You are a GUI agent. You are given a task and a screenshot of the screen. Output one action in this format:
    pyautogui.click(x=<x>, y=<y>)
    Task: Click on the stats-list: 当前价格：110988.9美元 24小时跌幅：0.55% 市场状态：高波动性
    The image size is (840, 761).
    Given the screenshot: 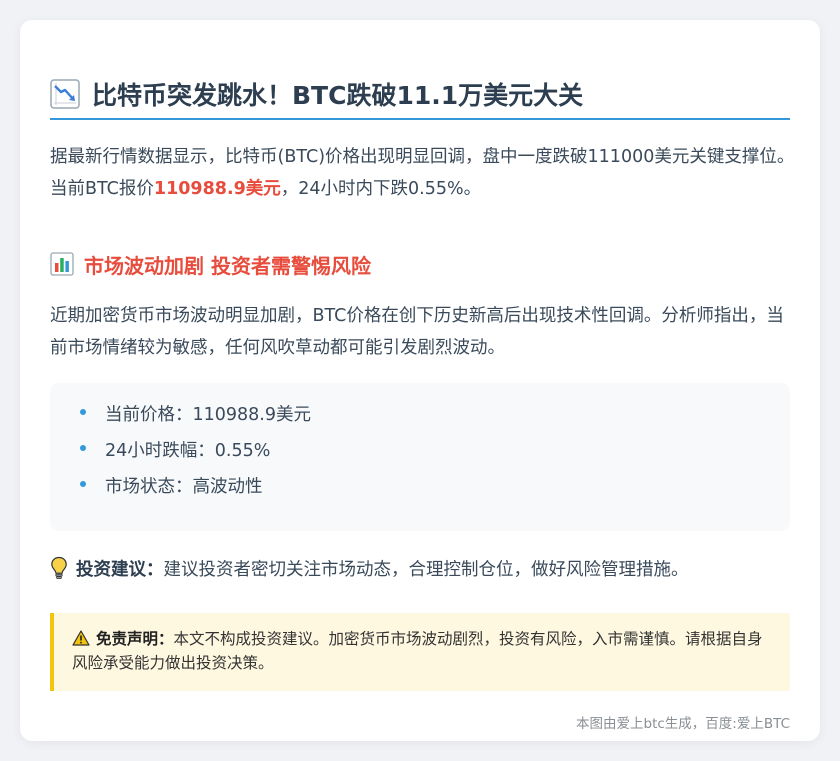 What is the action you would take?
    pyautogui.click(x=420, y=444)
    